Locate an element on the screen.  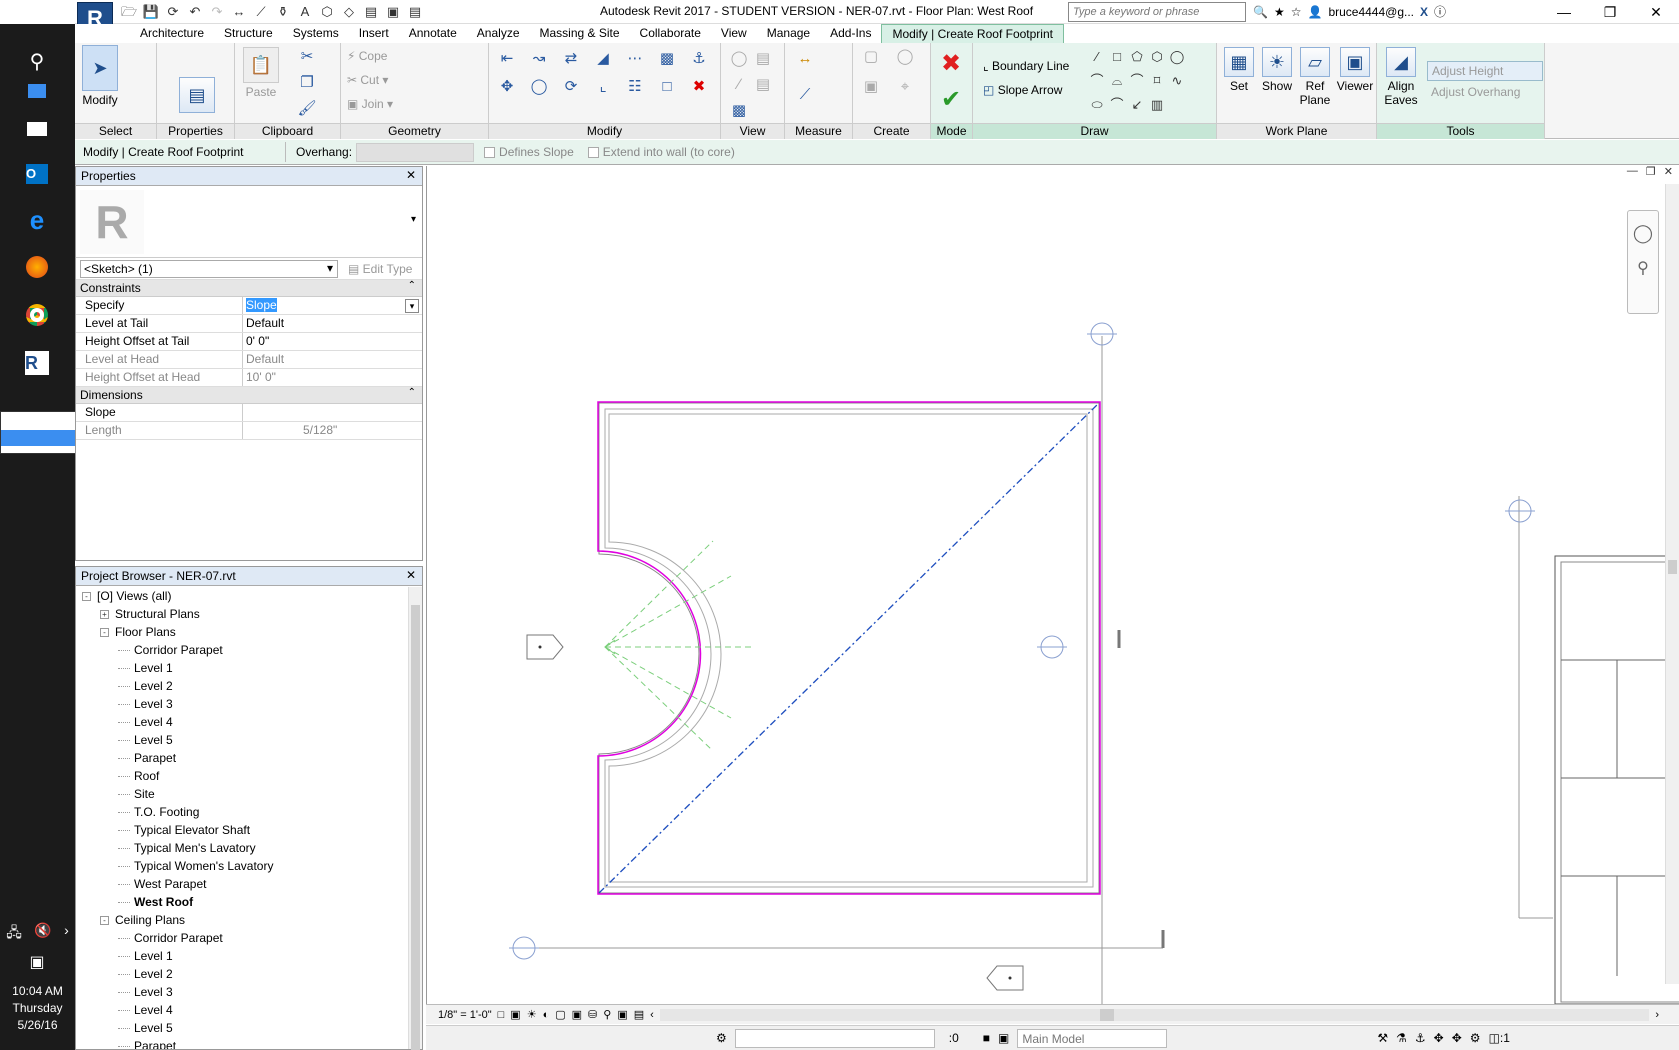
create-group-icon: ▣ is located at coordinates (871, 87).